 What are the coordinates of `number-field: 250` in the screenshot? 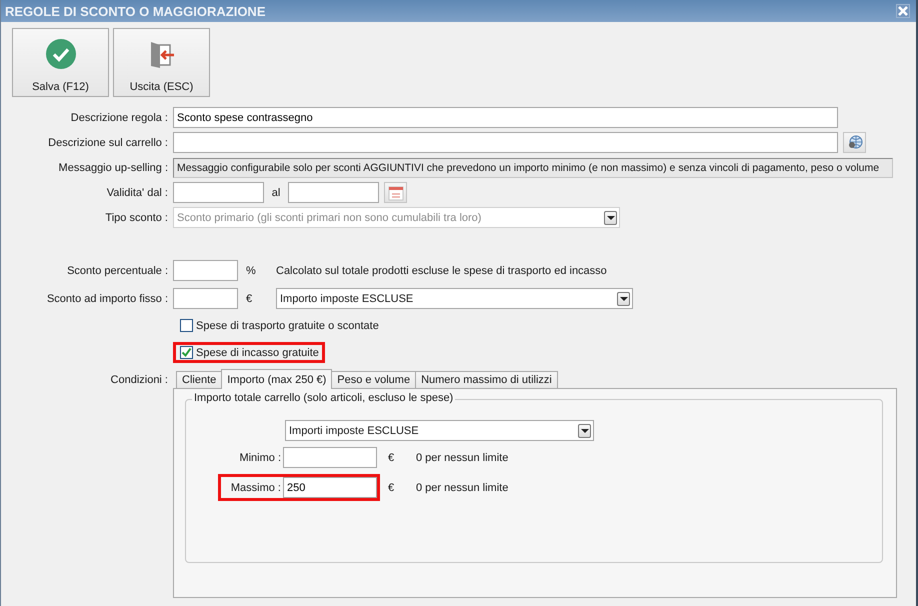 It's located at (330, 487).